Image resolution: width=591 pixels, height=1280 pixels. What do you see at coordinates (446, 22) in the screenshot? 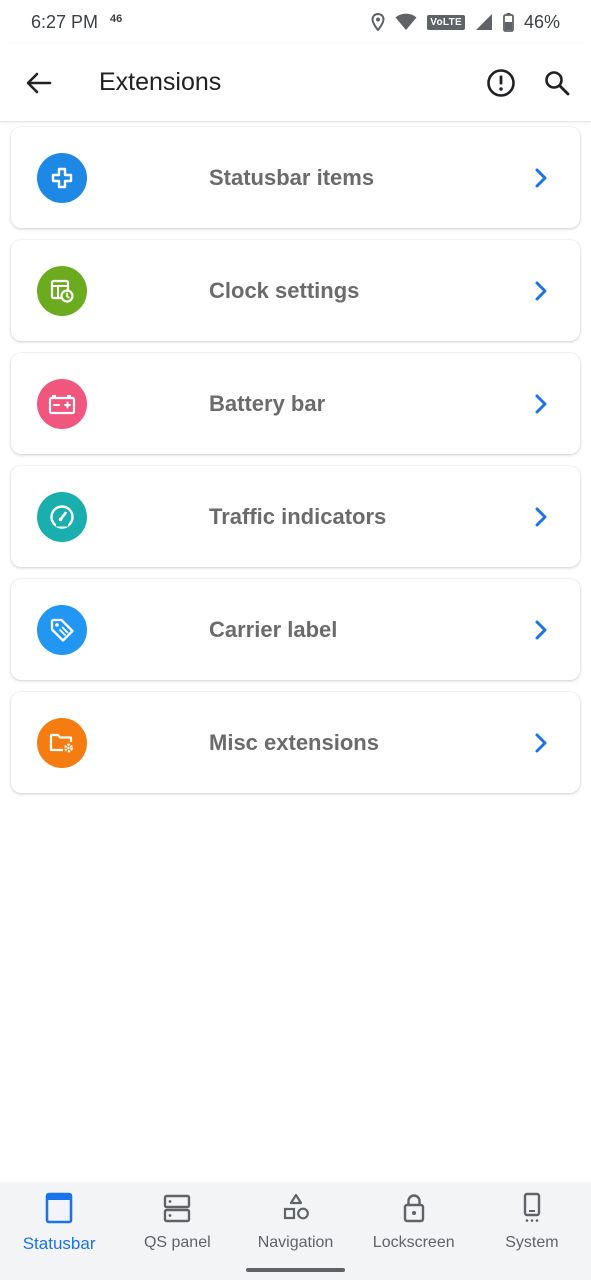
I see `volte-badge: VoLTE` at bounding box center [446, 22].